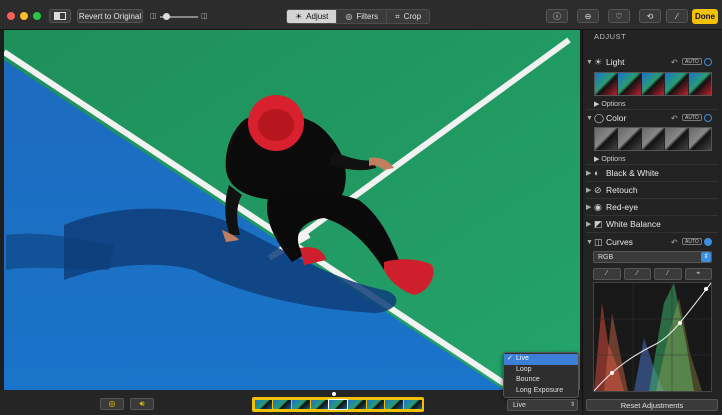 The height and width of the screenshot is (415, 722). Describe the element at coordinates (708, 242) in the screenshot. I see `curves-toggle` at that location.